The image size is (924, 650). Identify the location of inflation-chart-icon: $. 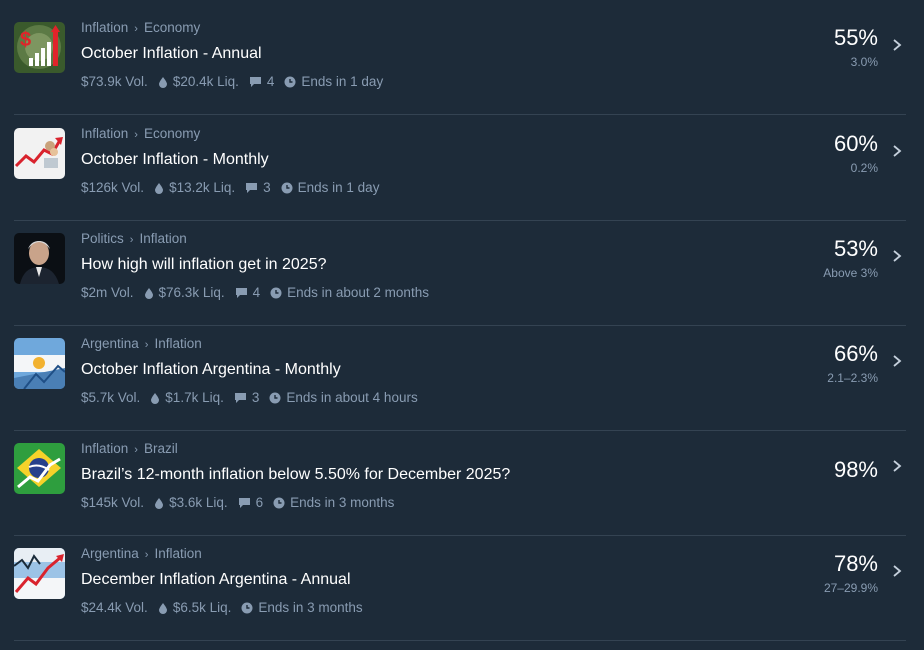
(39, 47).